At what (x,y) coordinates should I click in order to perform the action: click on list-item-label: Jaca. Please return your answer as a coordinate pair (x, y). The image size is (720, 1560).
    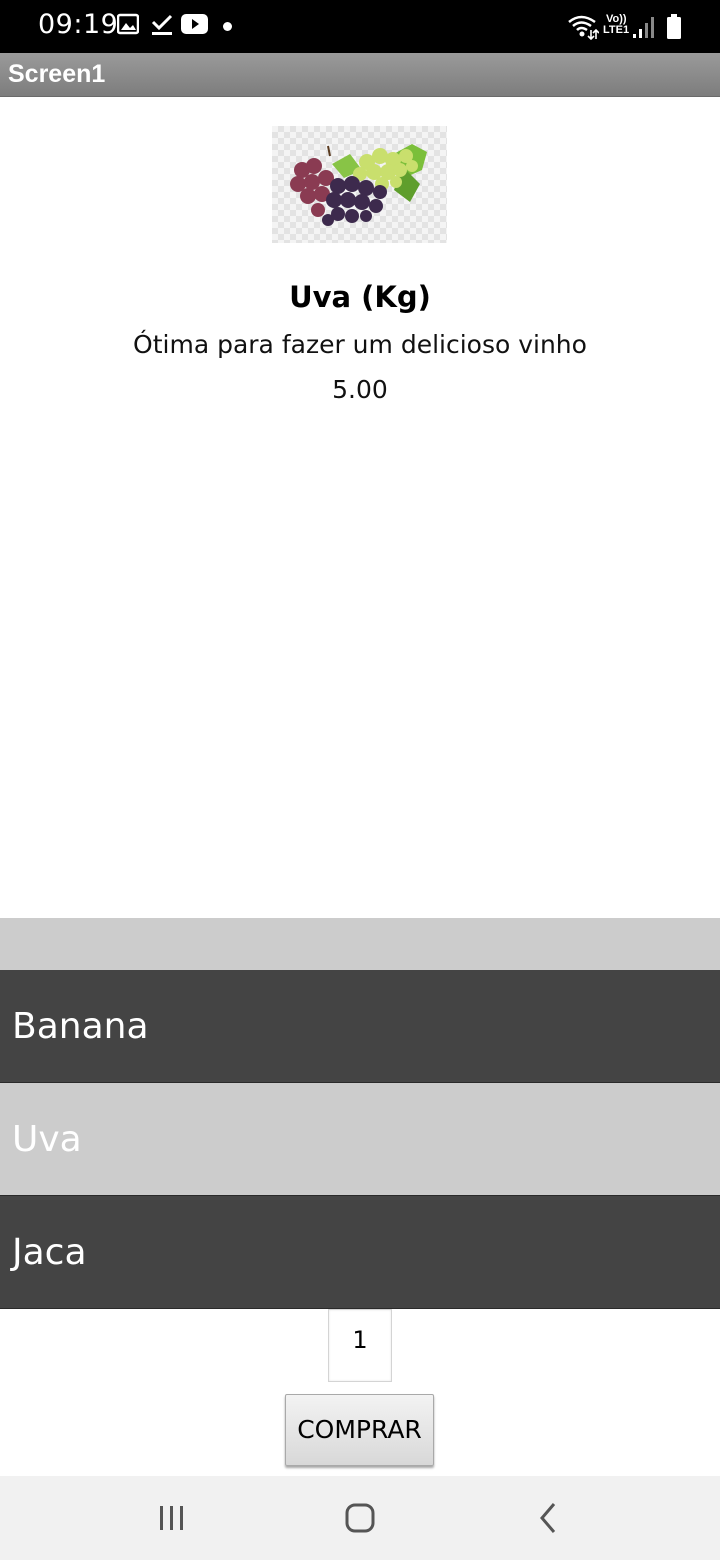
    Looking at the image, I should click on (49, 1252).